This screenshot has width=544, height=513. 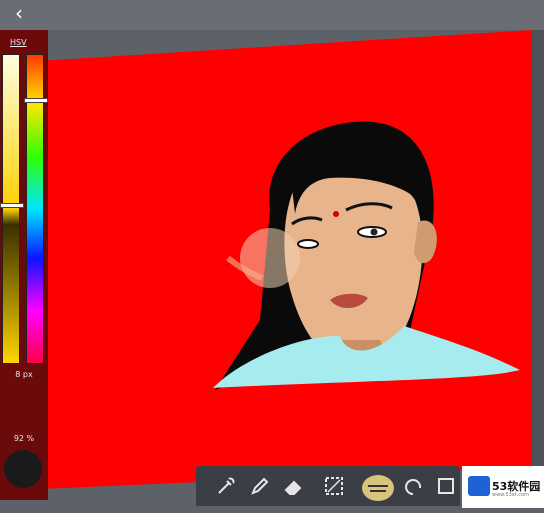 I want to click on layers-icon, so click(x=446, y=486).